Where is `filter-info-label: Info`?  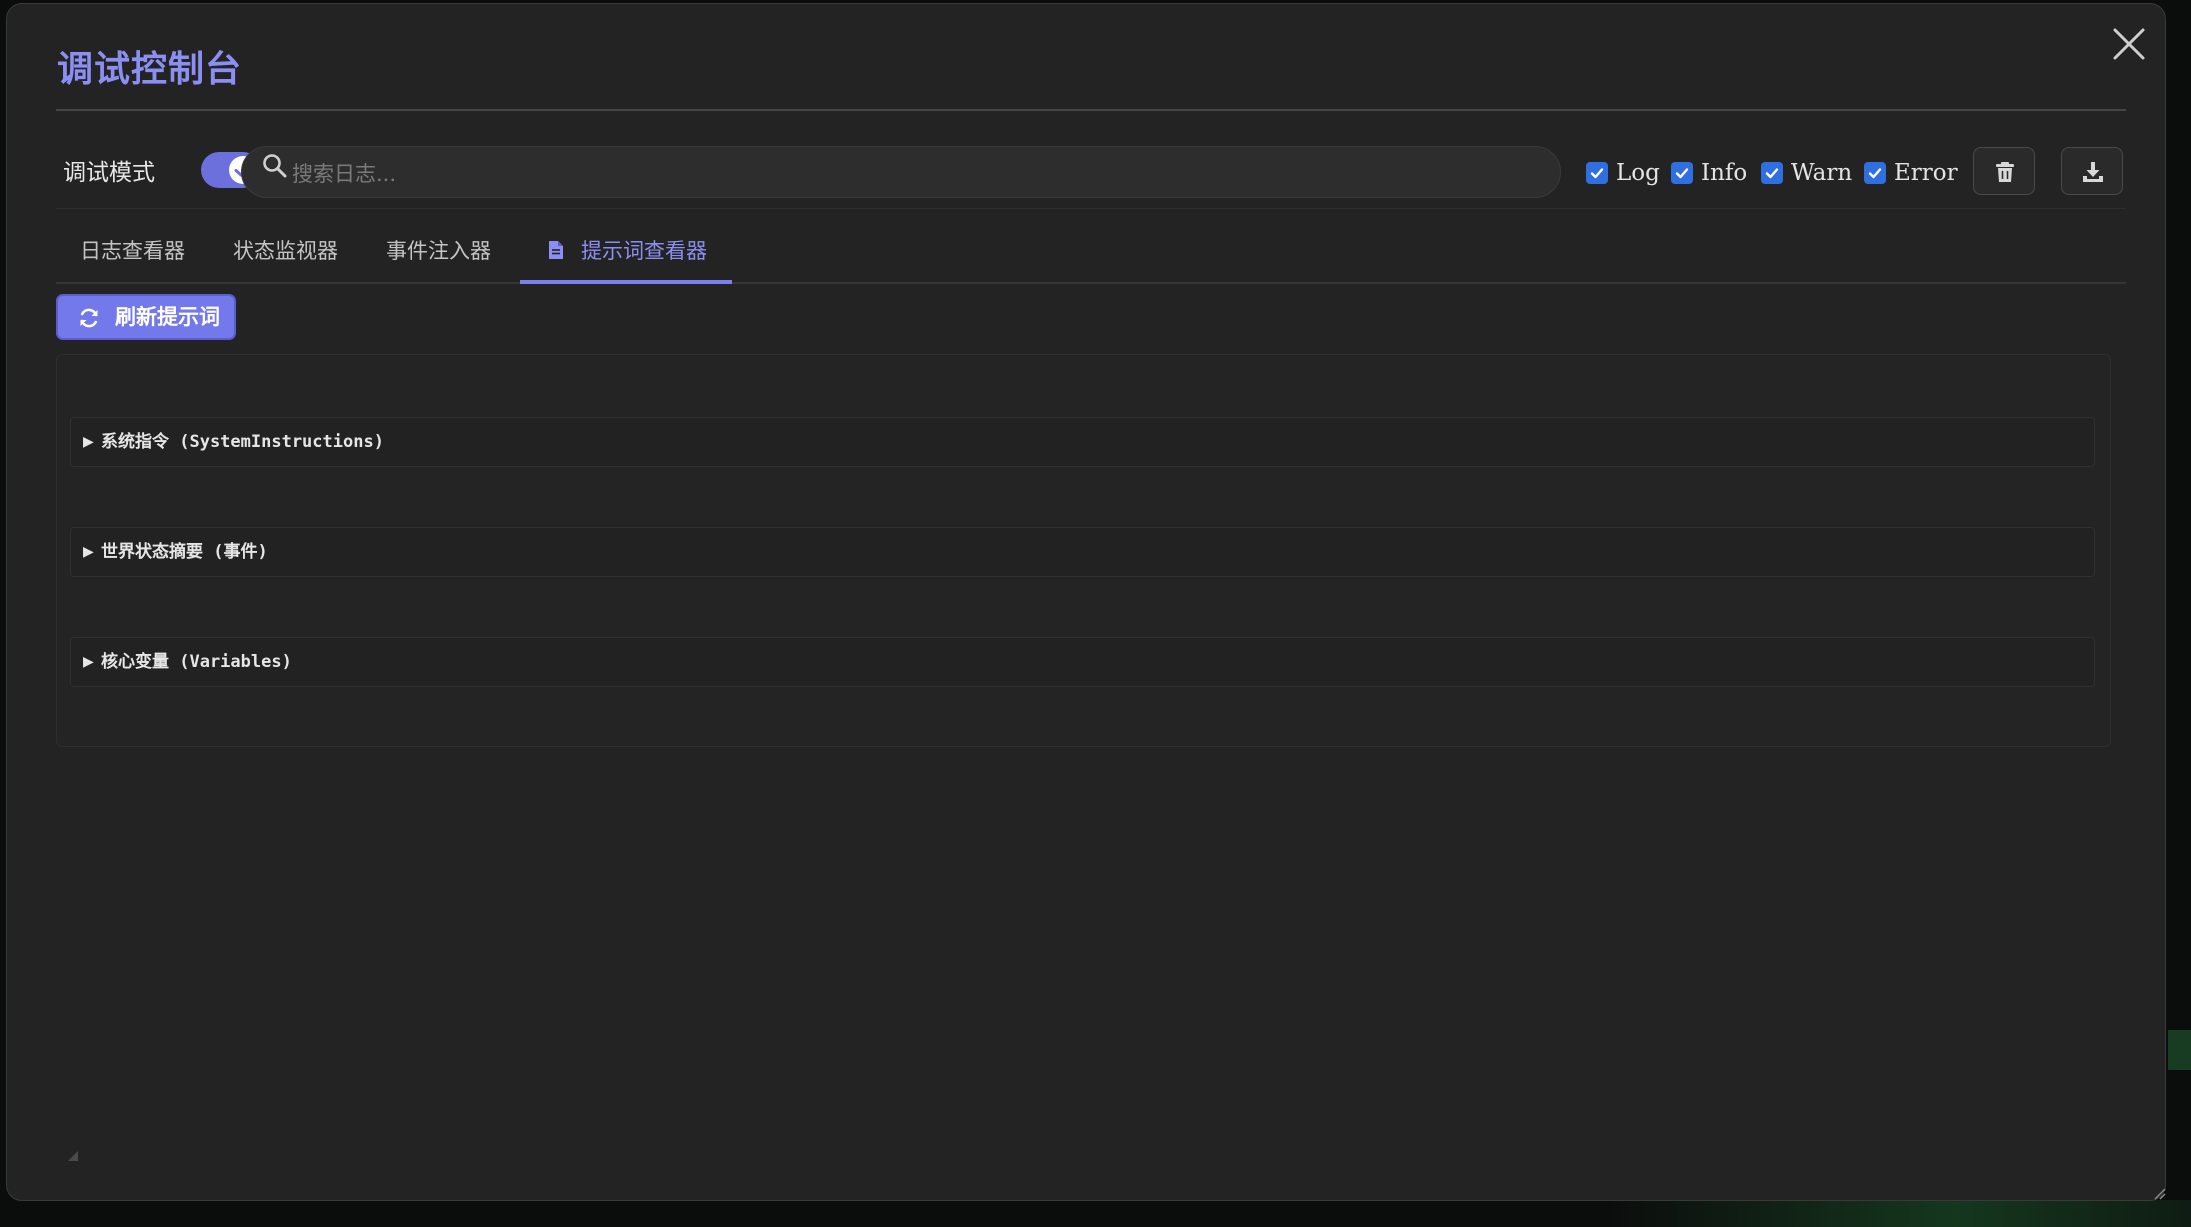 filter-info-label: Info is located at coordinates (1724, 173).